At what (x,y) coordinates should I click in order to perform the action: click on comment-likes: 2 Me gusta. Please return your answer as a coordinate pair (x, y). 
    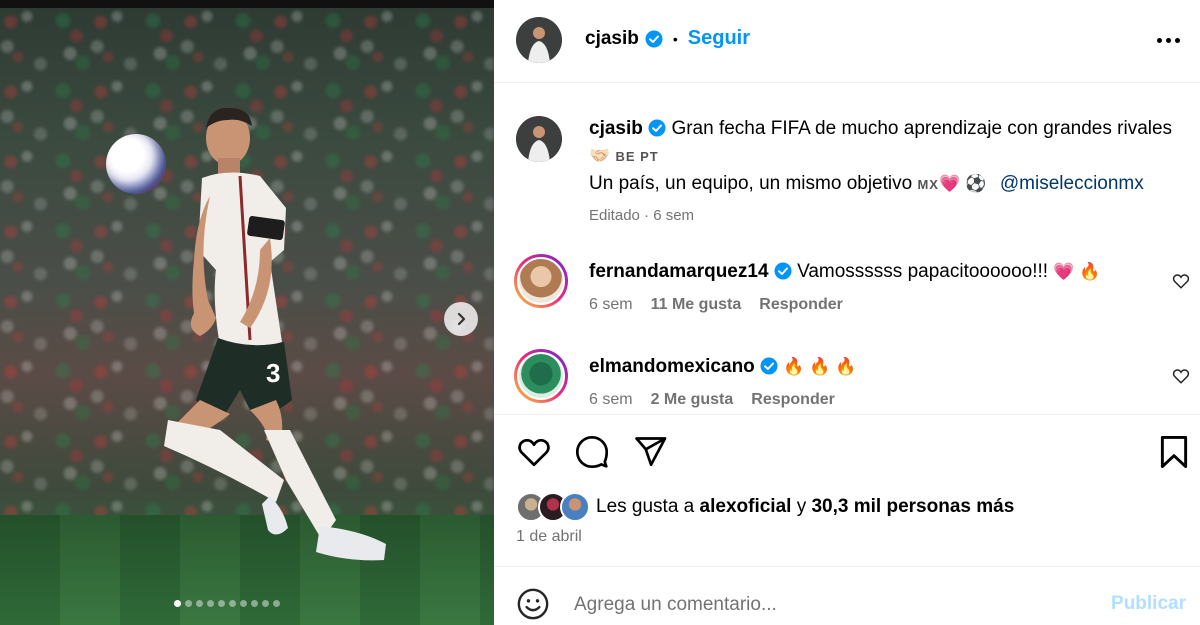
    Looking at the image, I should click on (692, 400).